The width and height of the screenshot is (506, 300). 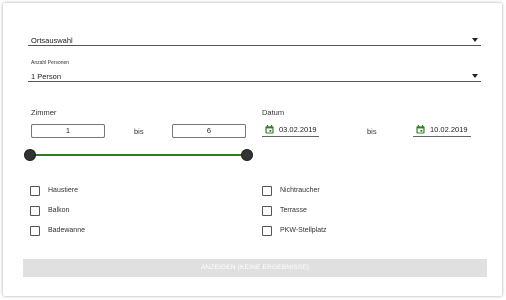 What do you see at coordinates (68, 131) in the screenshot?
I see `rooms-min-input: 1` at bounding box center [68, 131].